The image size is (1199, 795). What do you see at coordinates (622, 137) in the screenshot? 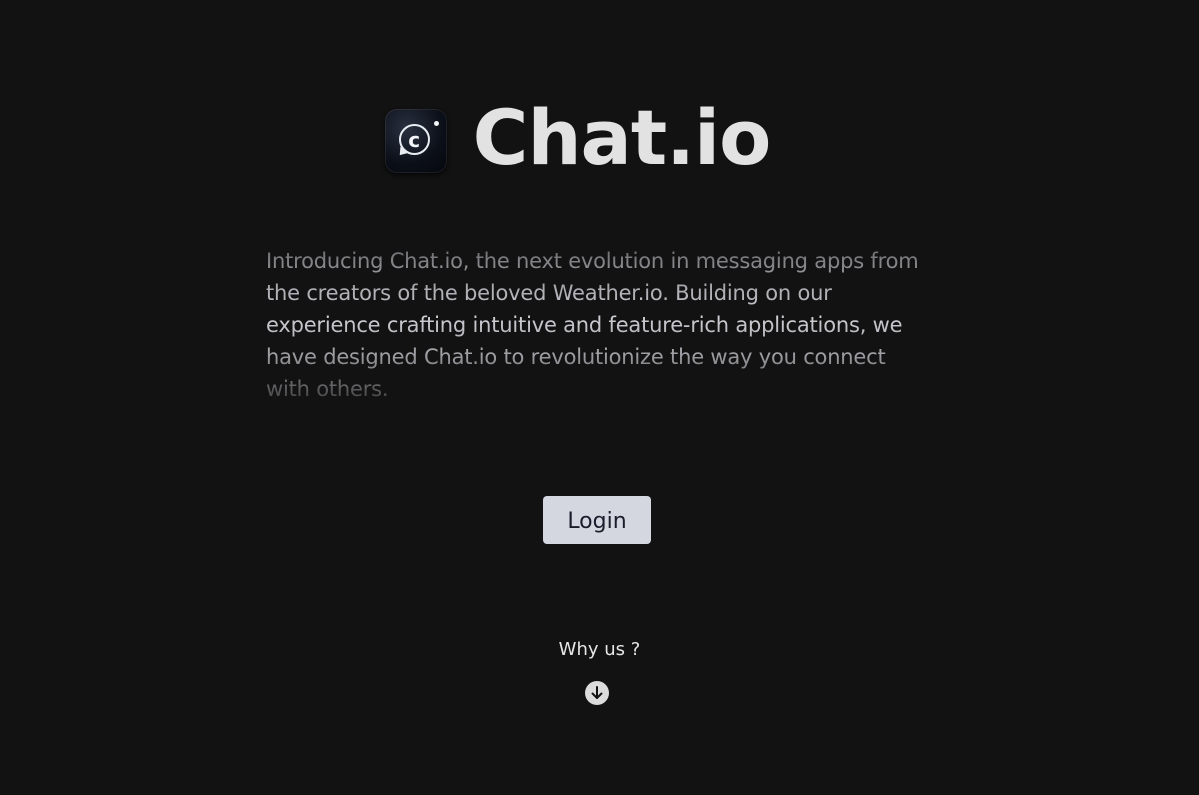
I see `app-title: Chat.io` at bounding box center [622, 137].